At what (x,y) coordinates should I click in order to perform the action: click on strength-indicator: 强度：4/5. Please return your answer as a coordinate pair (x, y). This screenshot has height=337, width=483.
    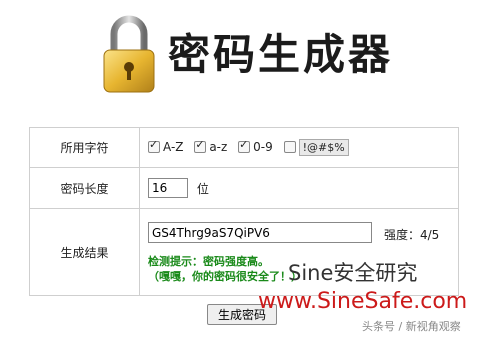
    Looking at the image, I should click on (412, 235).